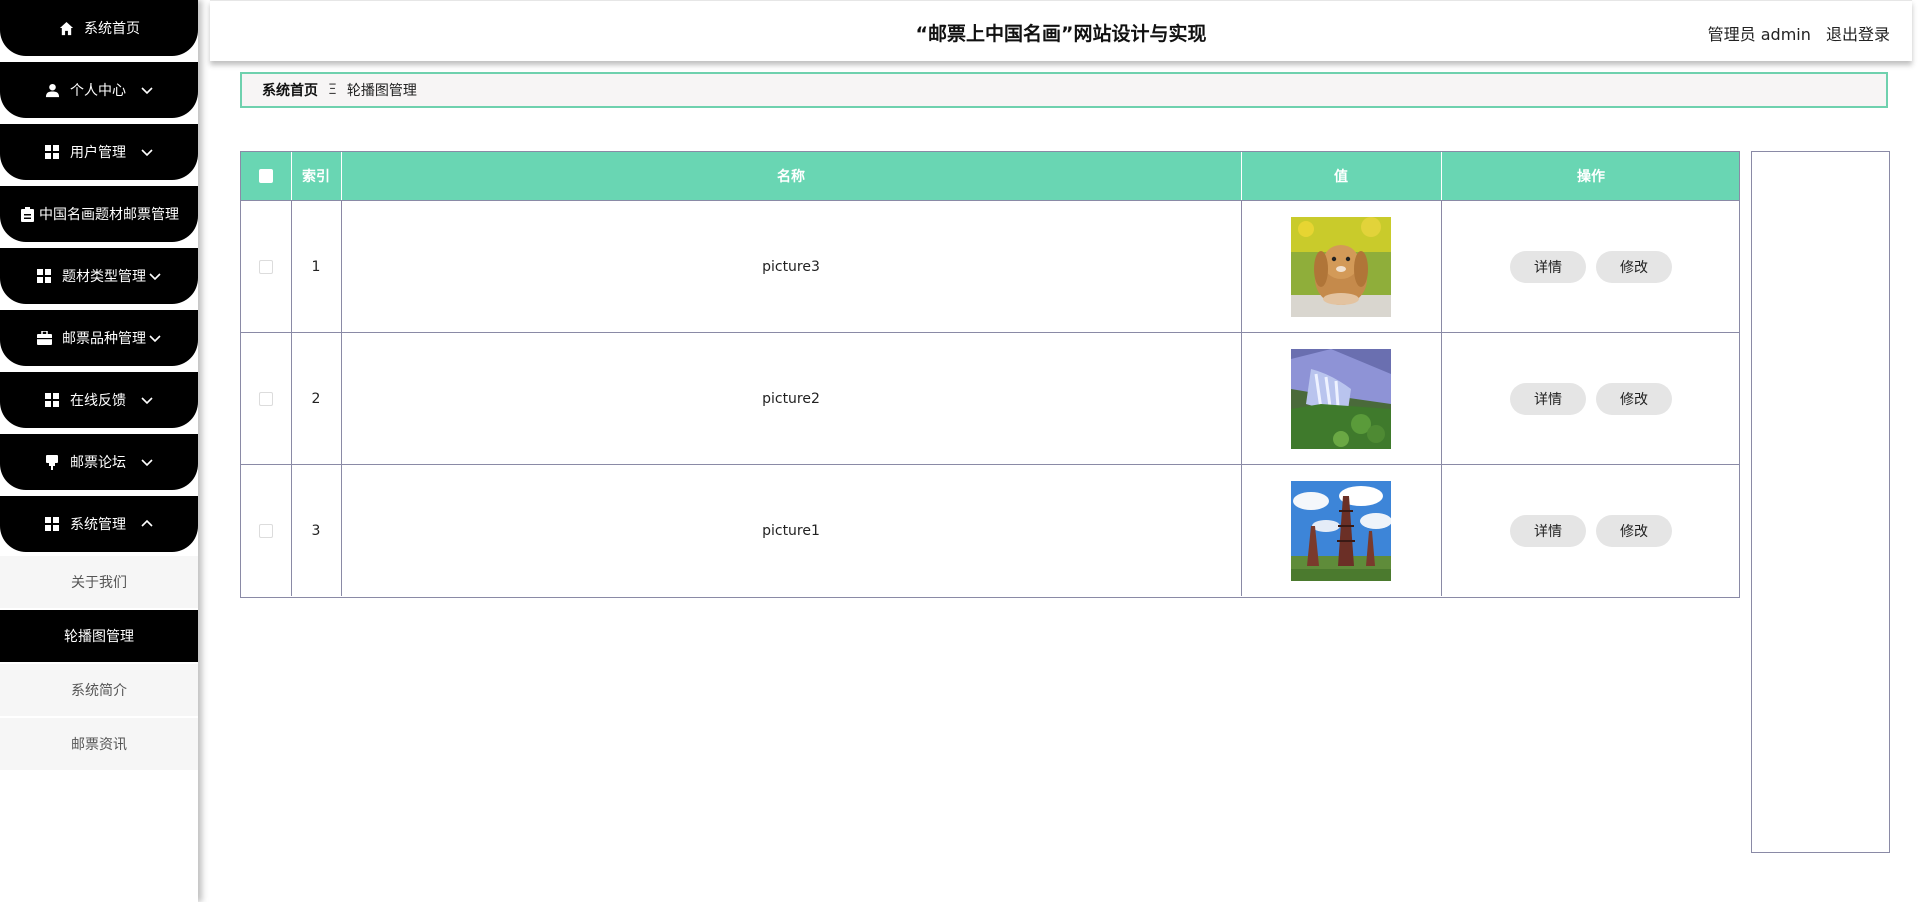 This screenshot has width=1920, height=902. I want to click on submenu-carousel-management: 轮播图管理, so click(99, 636).